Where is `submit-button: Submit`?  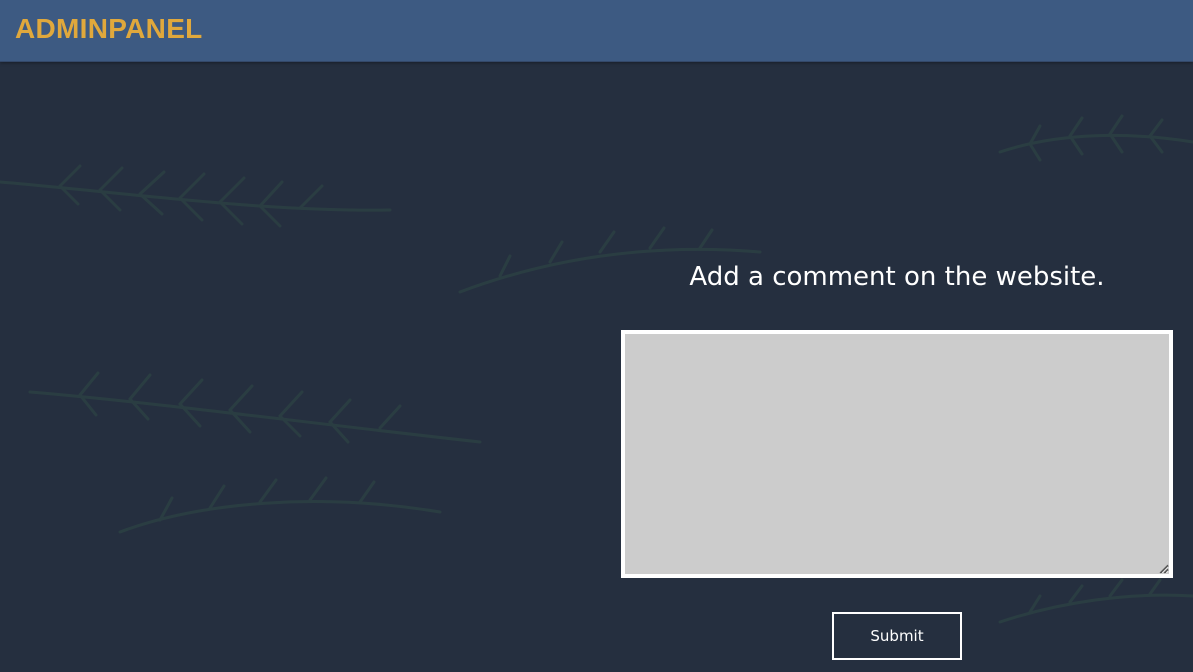
submit-button: Submit is located at coordinates (897, 636).